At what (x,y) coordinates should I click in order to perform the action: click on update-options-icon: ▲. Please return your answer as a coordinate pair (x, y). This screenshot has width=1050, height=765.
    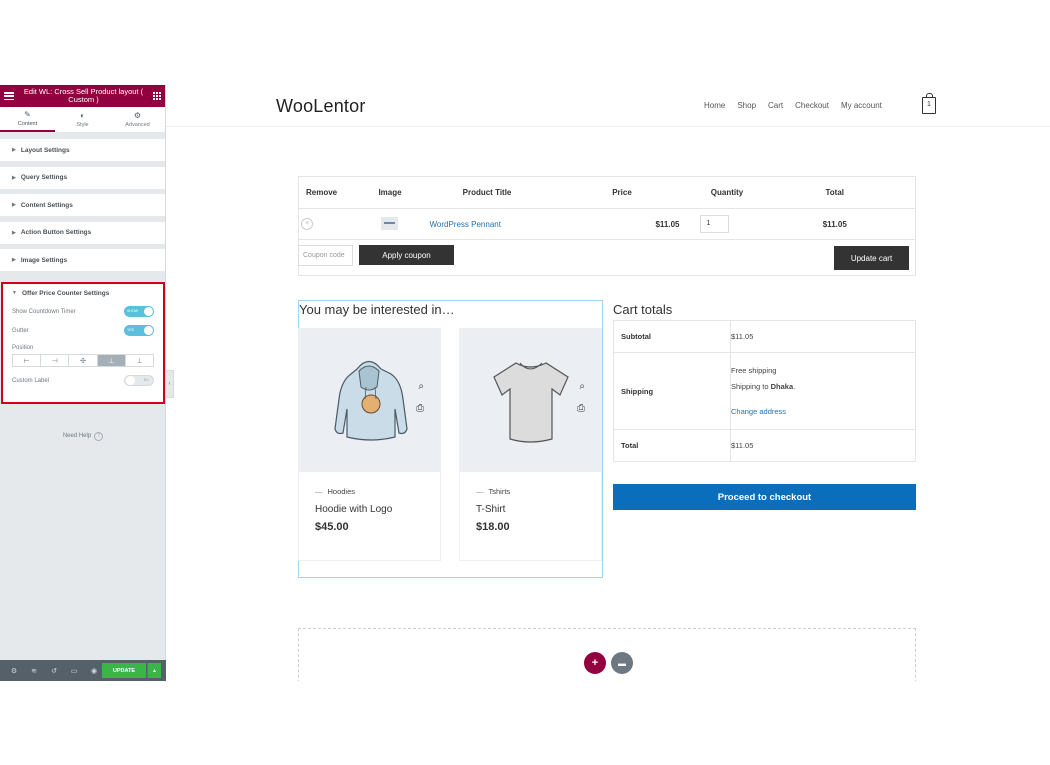
    Looking at the image, I should click on (154, 670).